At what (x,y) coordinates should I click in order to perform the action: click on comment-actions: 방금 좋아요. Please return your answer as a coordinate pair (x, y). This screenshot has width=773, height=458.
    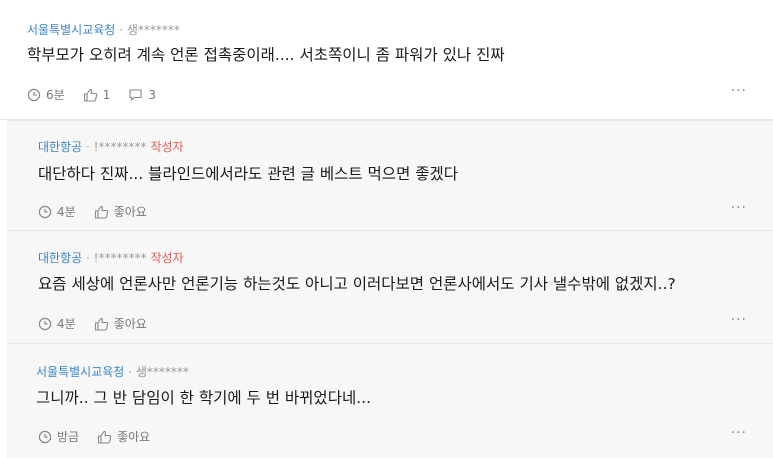
    Looking at the image, I should click on (103, 436).